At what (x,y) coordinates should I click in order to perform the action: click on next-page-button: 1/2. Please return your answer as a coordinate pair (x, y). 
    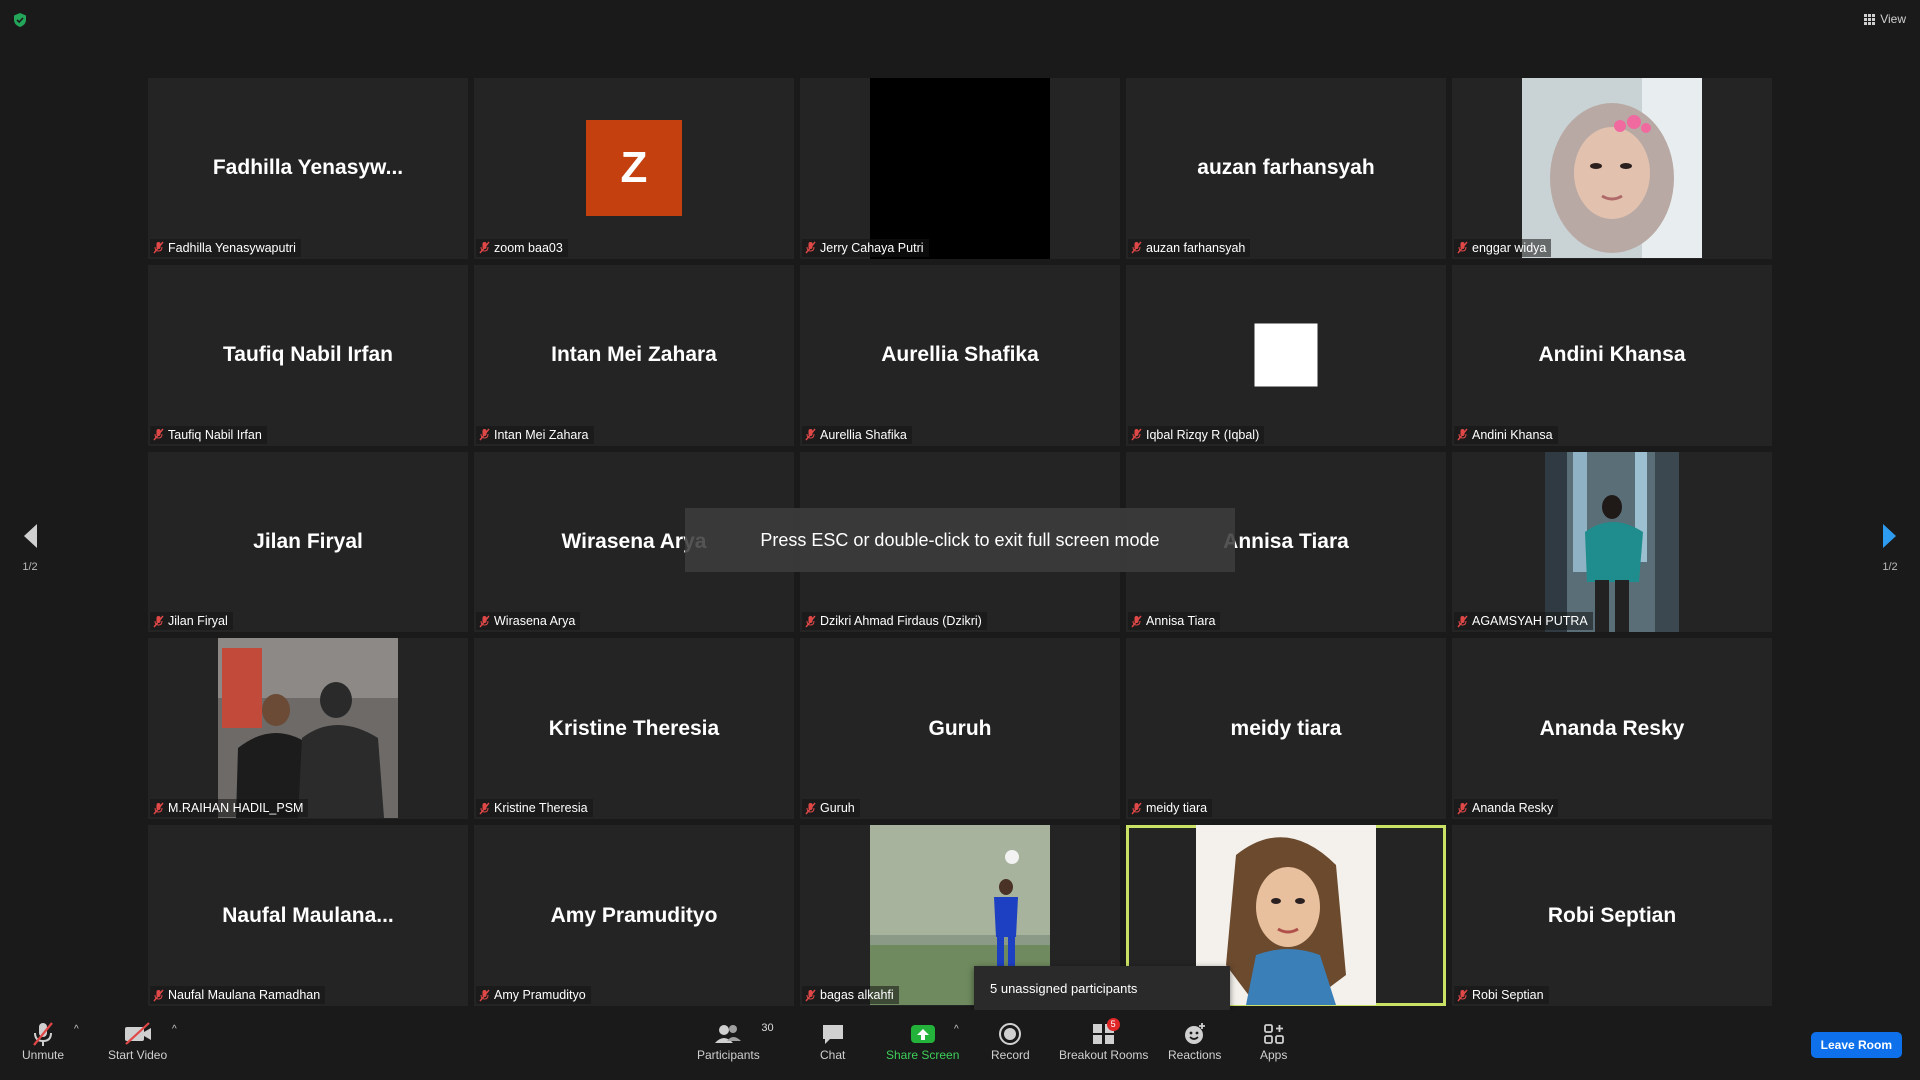
    Looking at the image, I should click on (1890, 547).